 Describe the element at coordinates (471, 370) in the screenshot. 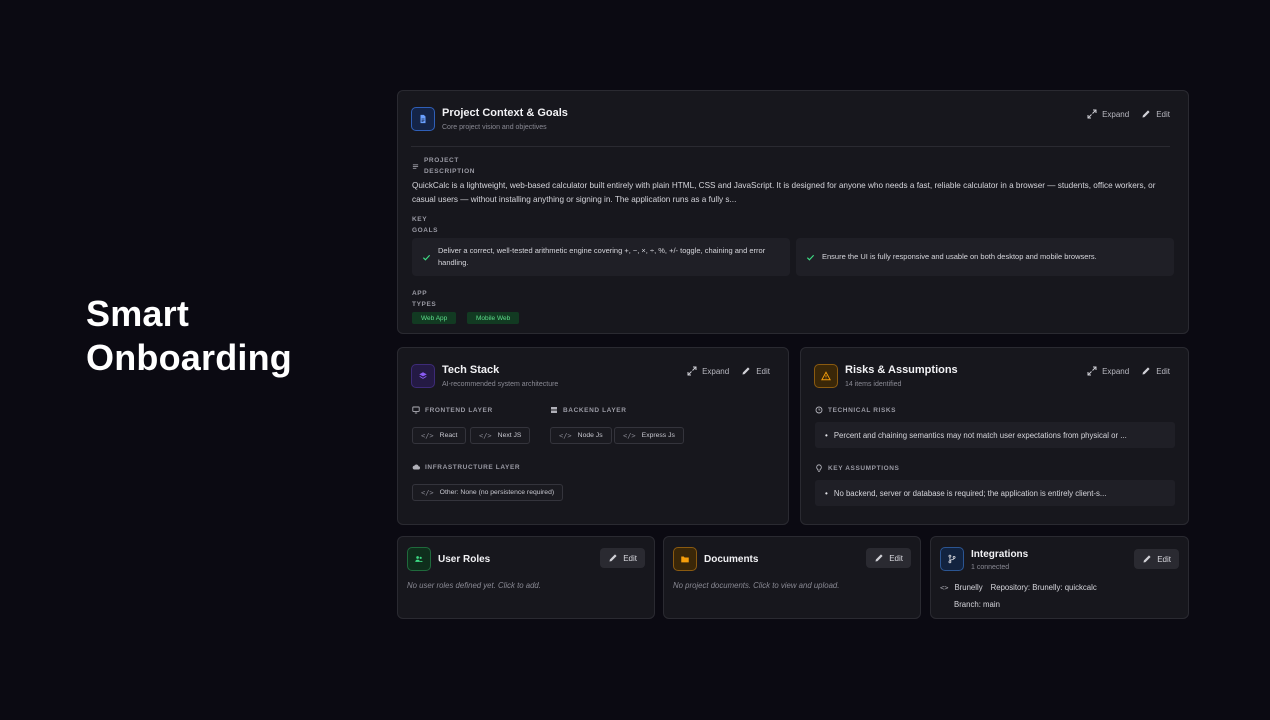

I see `card-title: Tech Stack` at that location.